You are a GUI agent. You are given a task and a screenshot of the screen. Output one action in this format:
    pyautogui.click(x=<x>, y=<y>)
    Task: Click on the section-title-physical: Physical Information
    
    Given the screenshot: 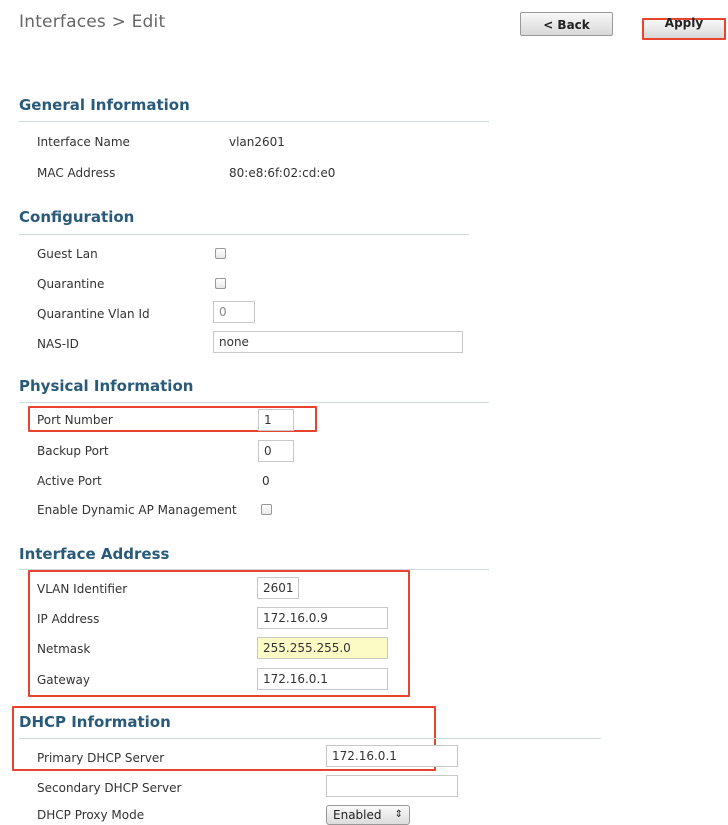 What is the action you would take?
    pyautogui.click(x=106, y=386)
    